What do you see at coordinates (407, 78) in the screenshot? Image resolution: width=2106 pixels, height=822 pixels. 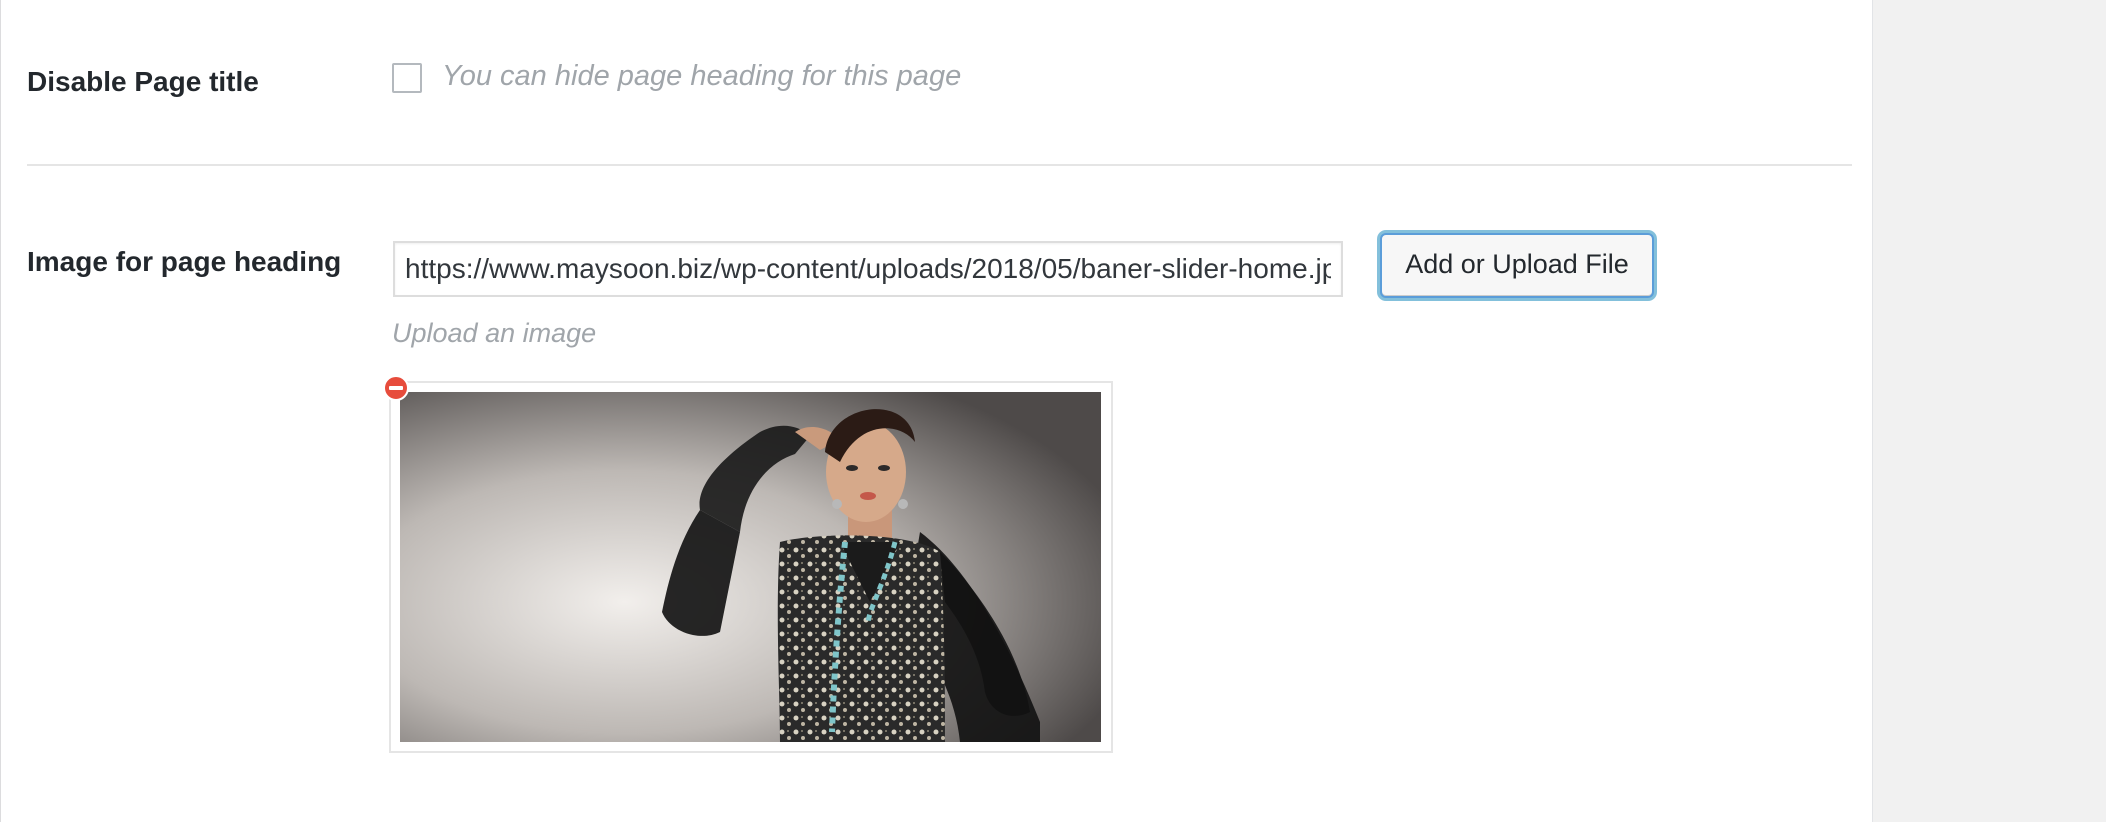 I see `disable-page-title-checkbox` at bounding box center [407, 78].